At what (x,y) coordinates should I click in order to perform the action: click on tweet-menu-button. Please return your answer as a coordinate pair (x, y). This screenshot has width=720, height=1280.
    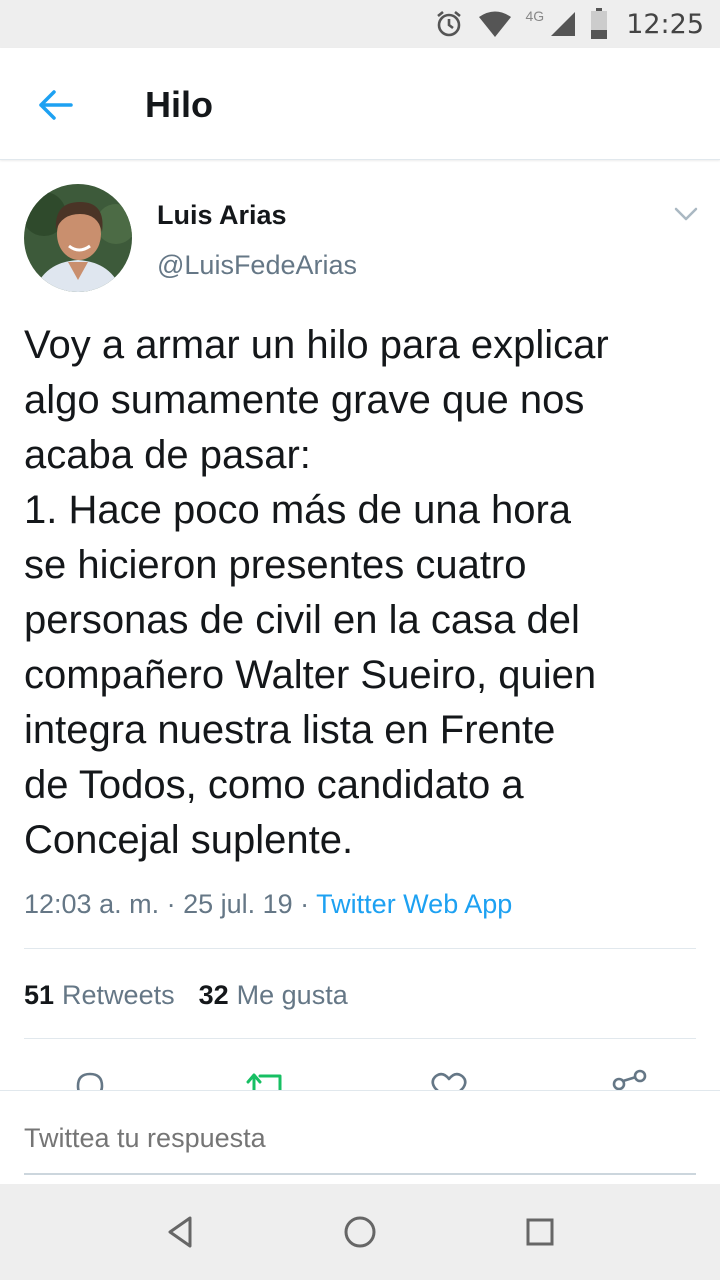
    Looking at the image, I should click on (686, 214).